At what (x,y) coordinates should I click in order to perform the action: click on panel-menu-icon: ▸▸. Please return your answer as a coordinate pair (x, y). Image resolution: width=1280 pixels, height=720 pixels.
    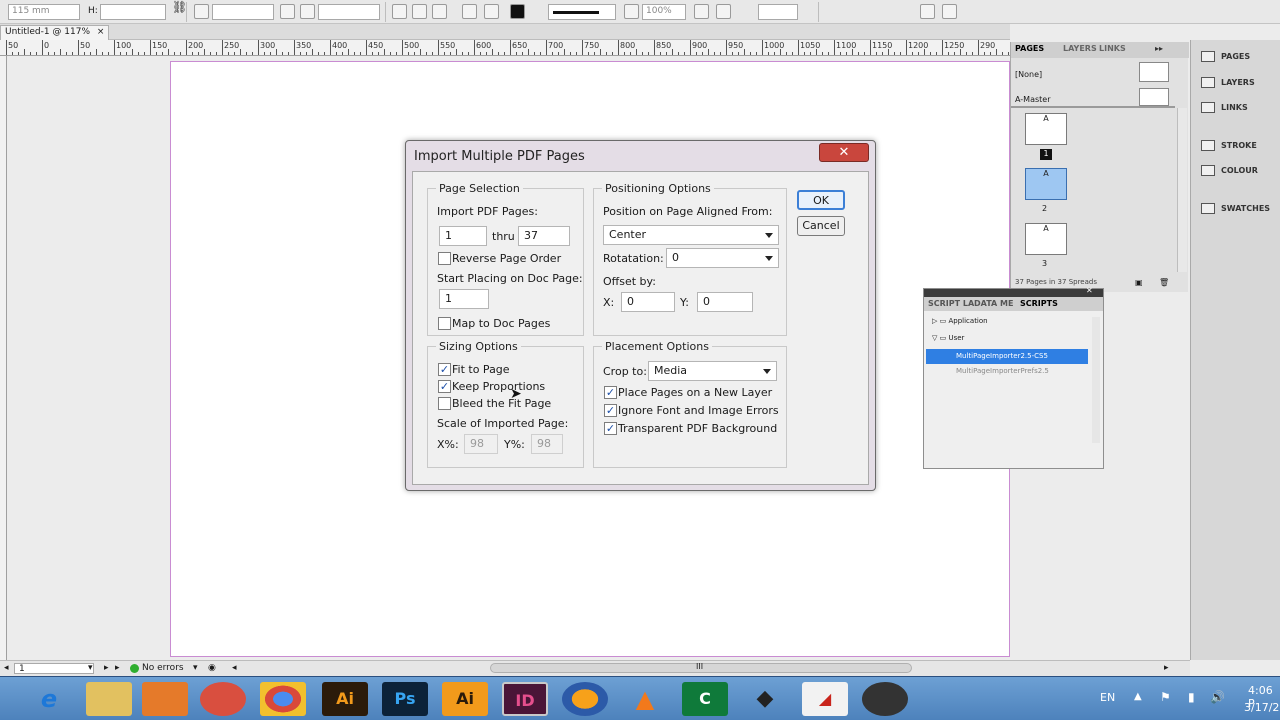
    Looking at the image, I should click on (1159, 48).